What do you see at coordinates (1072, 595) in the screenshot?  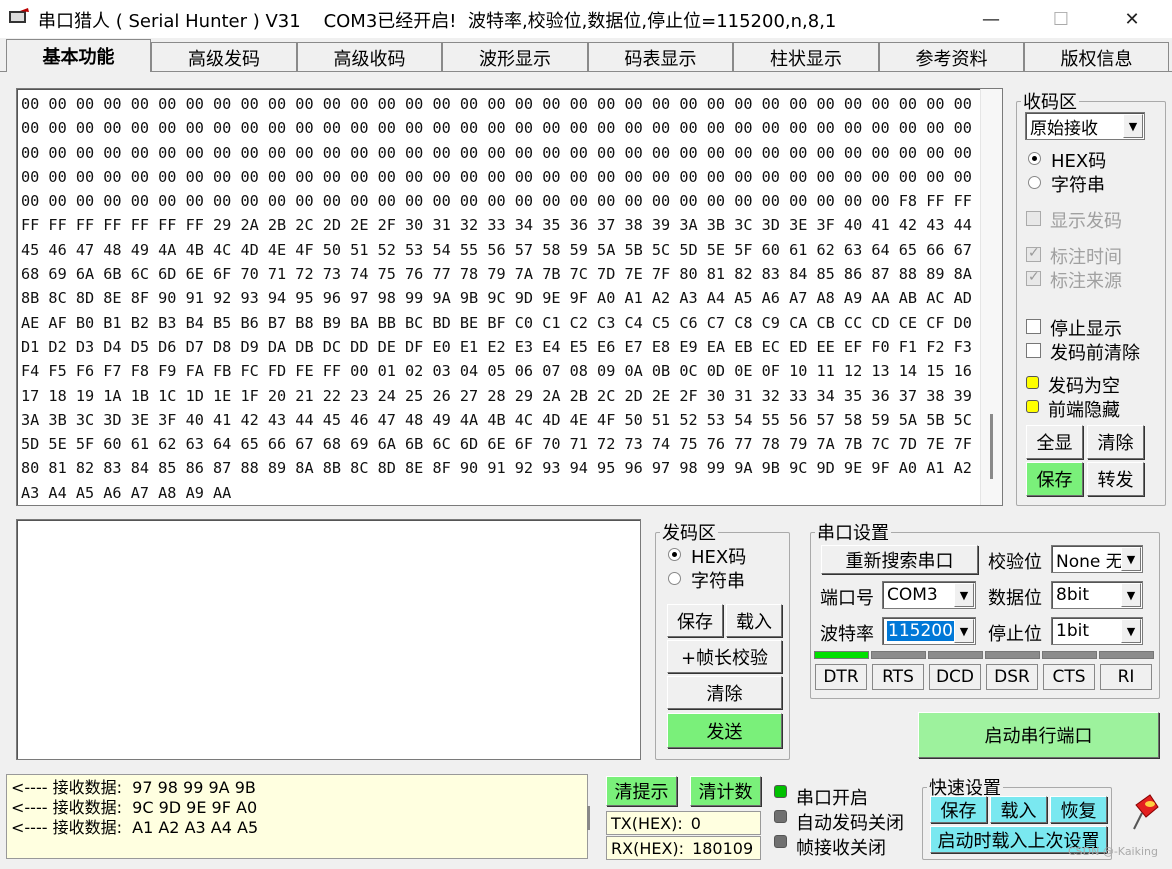 I see `databits-value: 8bit` at bounding box center [1072, 595].